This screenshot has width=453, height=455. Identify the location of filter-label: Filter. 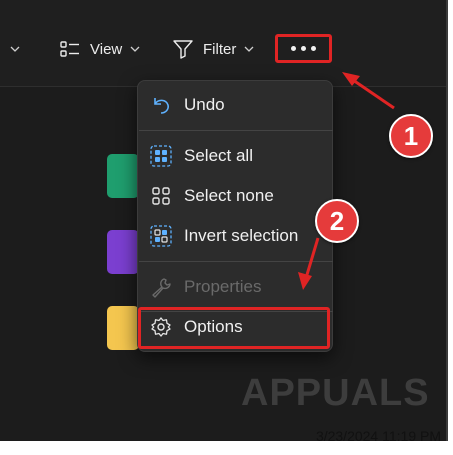
(220, 49).